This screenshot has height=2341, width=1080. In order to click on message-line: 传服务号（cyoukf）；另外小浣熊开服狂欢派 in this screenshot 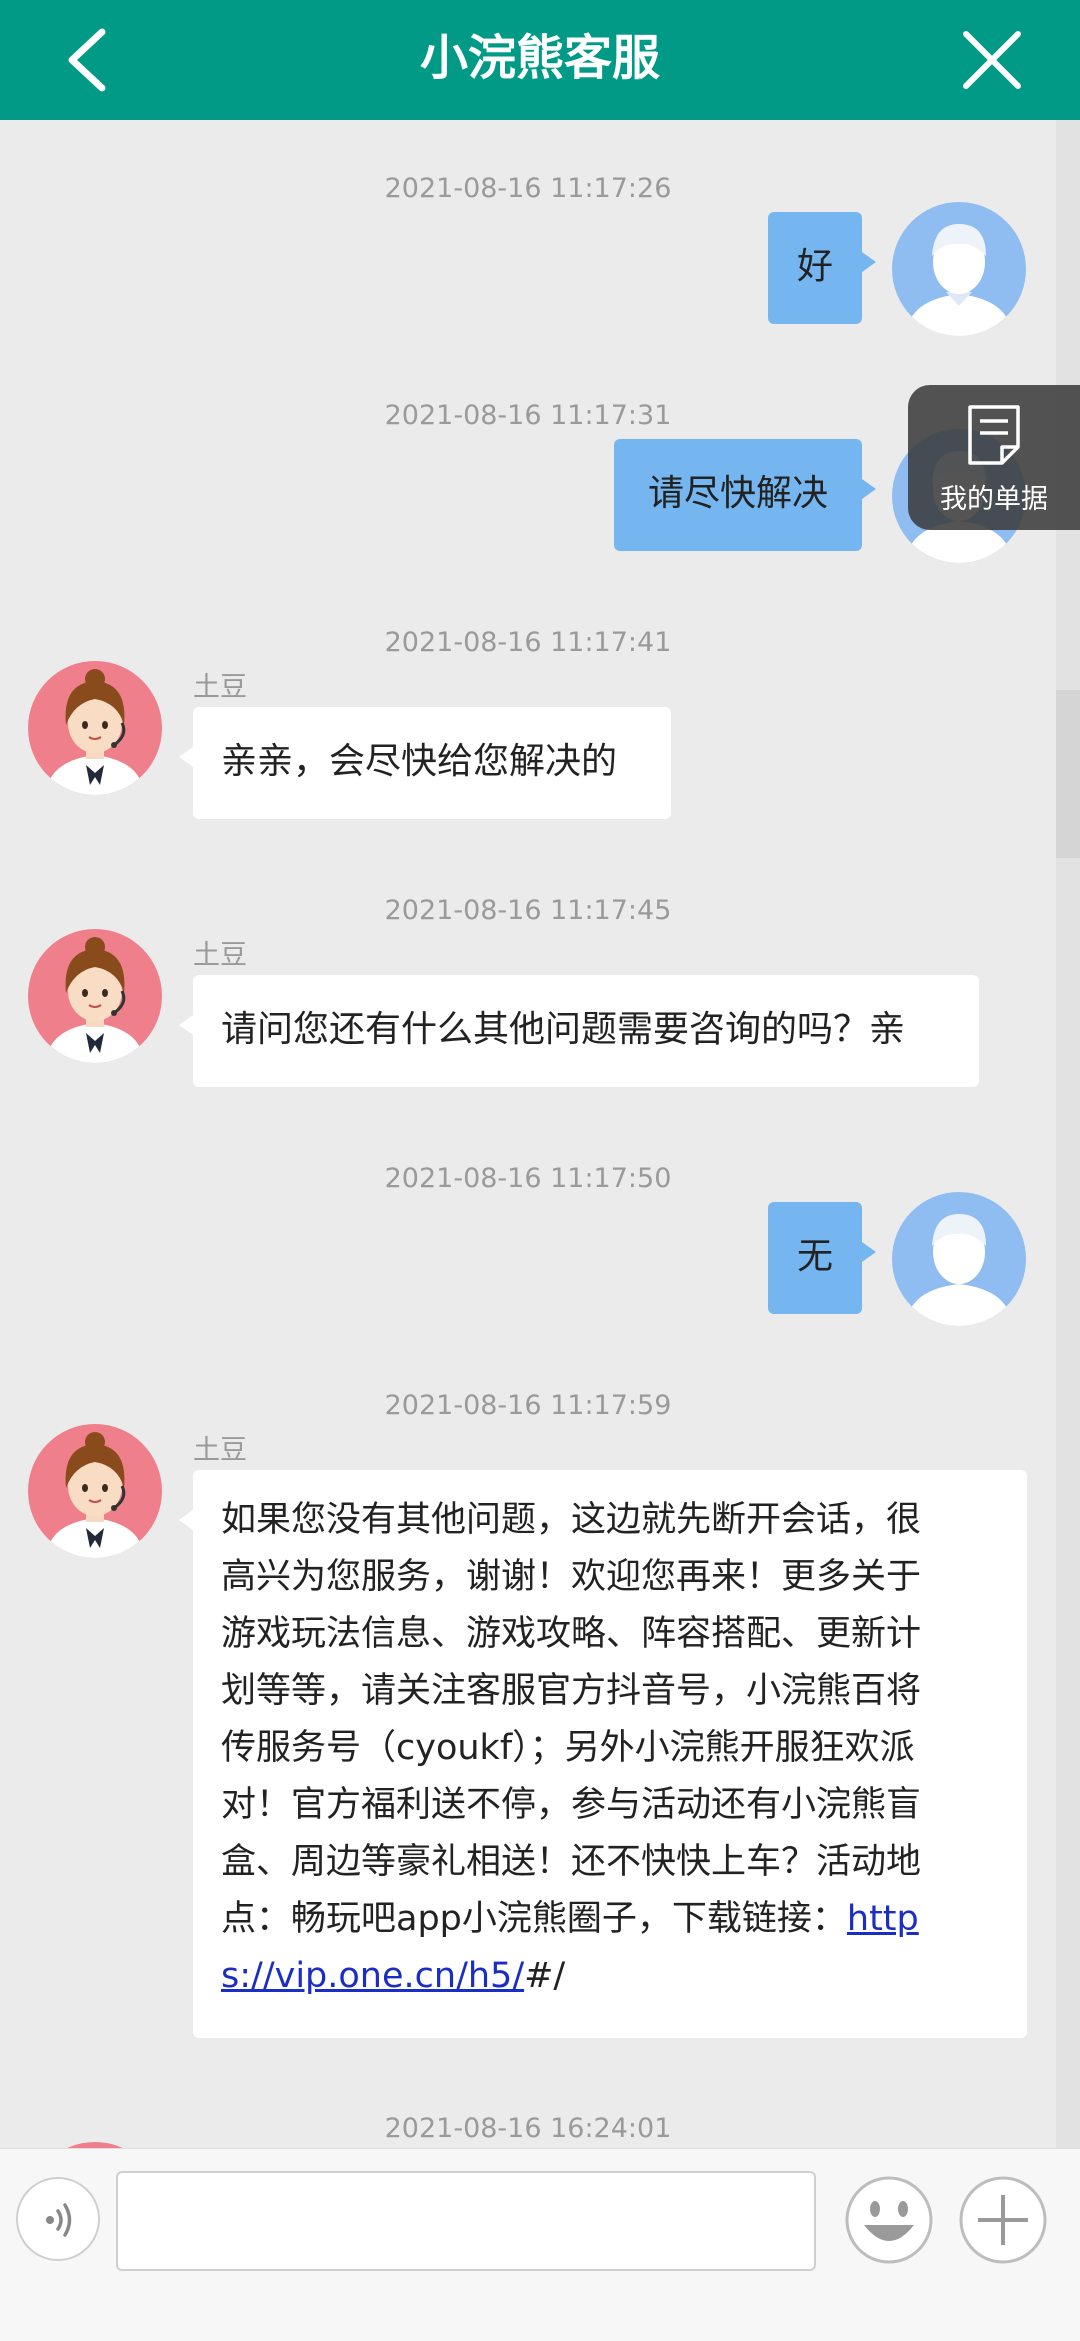, I will do `click(568, 1748)`.